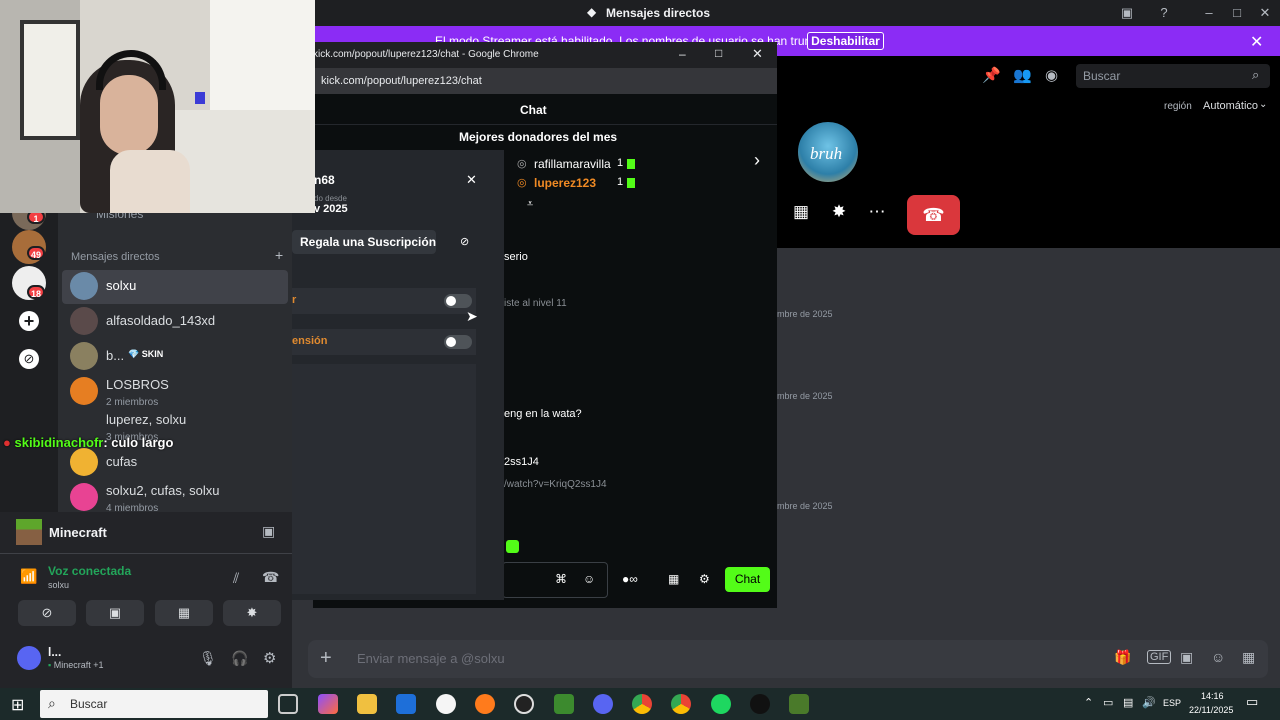 Image resolution: width=1280 pixels, height=720 pixels. Describe the element at coordinates (175, 498) in the screenshot. I see `dm-item: solxu2, cufas, solxu 4 miembros` at that location.